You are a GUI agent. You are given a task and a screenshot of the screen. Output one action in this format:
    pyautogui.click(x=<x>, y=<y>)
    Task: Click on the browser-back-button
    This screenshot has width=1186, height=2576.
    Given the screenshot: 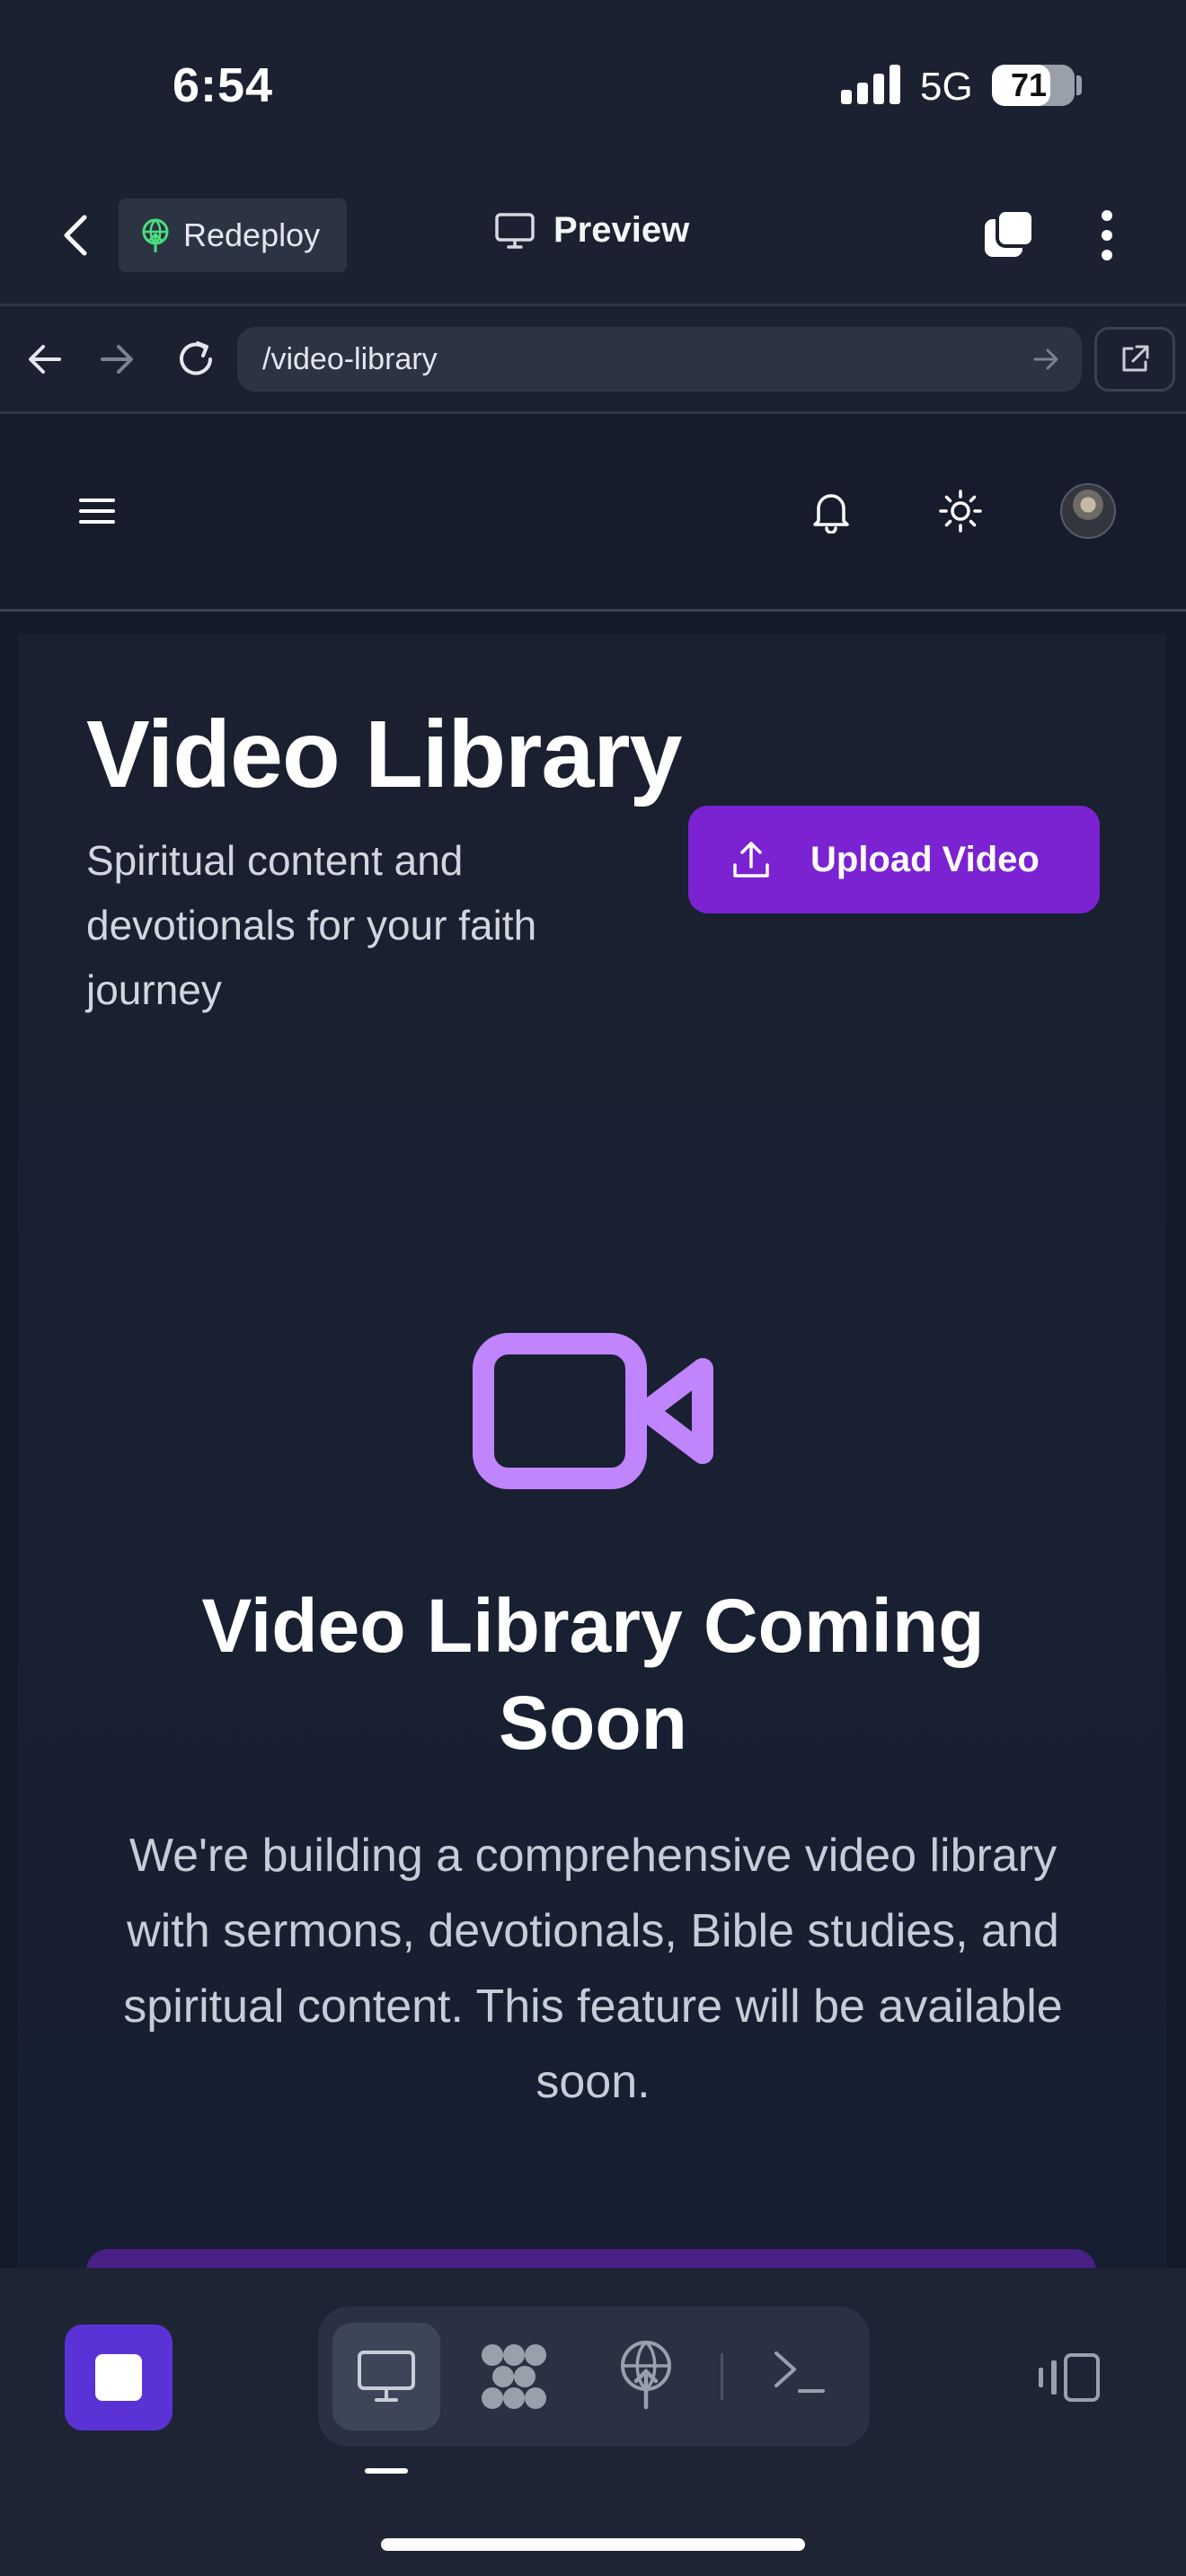 What is the action you would take?
    pyautogui.click(x=44, y=359)
    